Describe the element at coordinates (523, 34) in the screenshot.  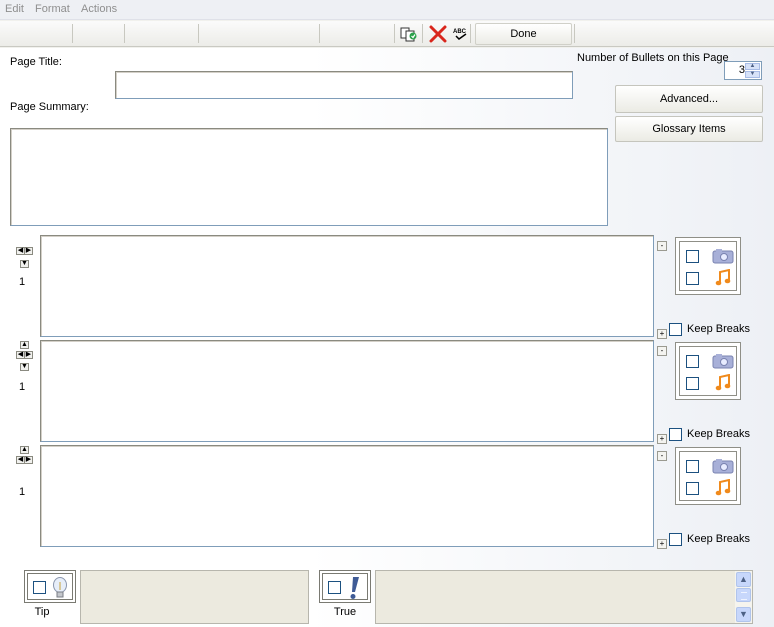
I see `done-button: Done` at that location.